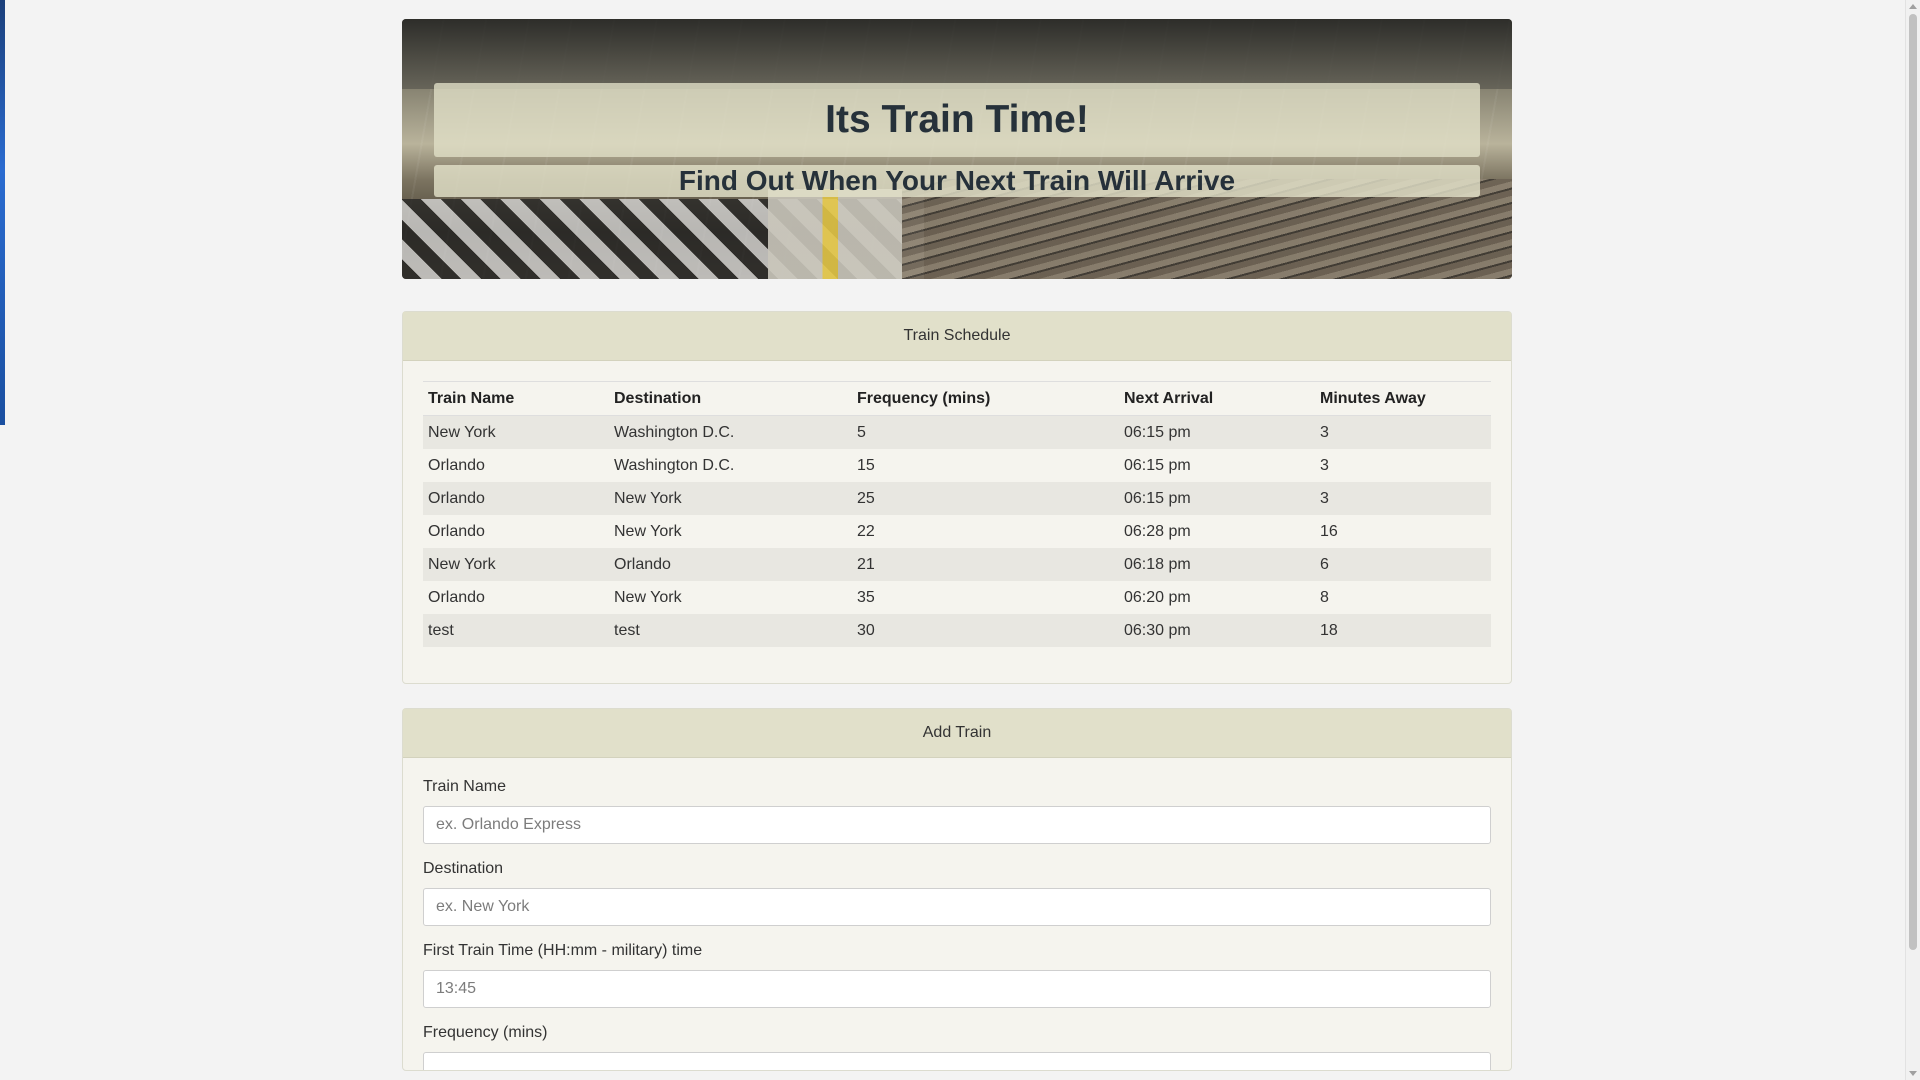 Image resolution: width=1920 pixels, height=1080 pixels. I want to click on cell-minutes-away: 16, so click(1329, 531).